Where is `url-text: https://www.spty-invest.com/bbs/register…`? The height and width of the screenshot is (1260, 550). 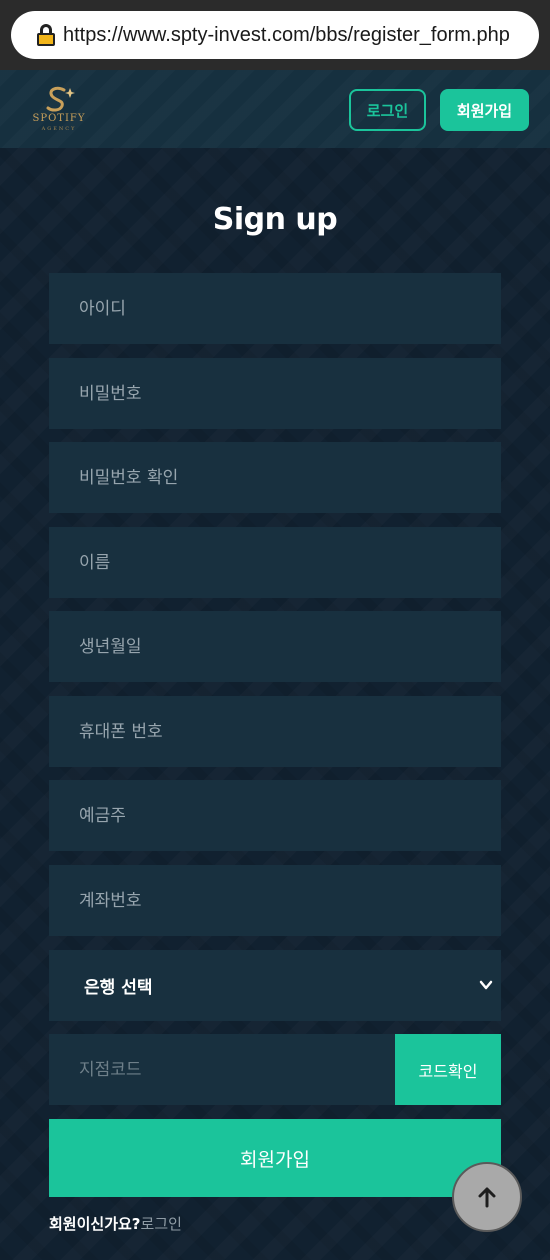
url-text: https://www.spty-invest.com/bbs/register… is located at coordinates (286, 34).